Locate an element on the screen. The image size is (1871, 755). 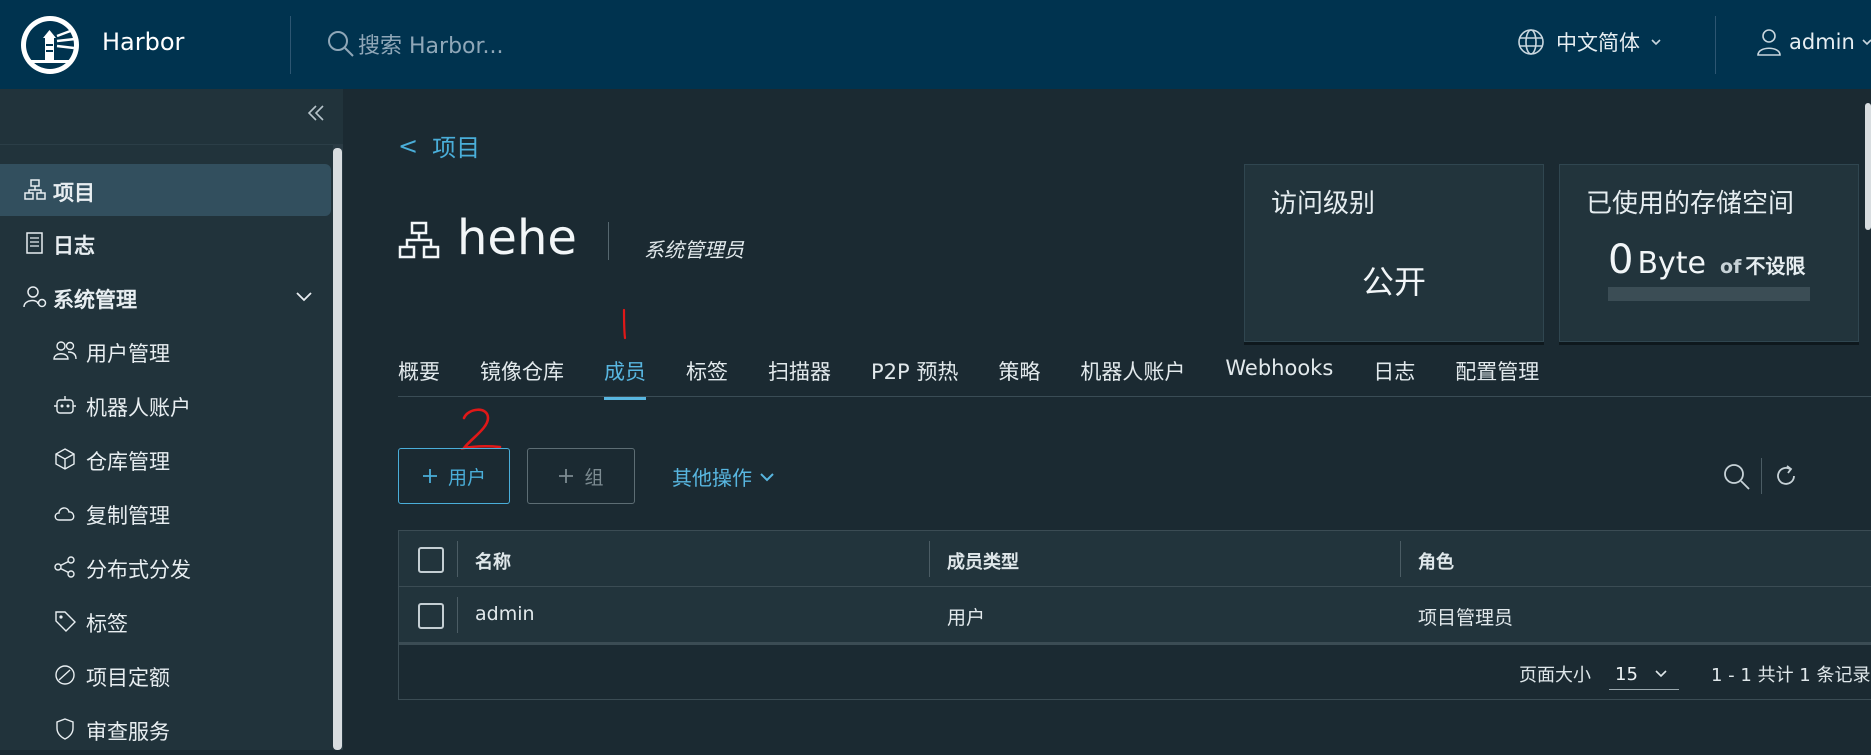
top-header: Harbor 搜索 Harbor... 中文简体 admin is located at coordinates (935, 44).